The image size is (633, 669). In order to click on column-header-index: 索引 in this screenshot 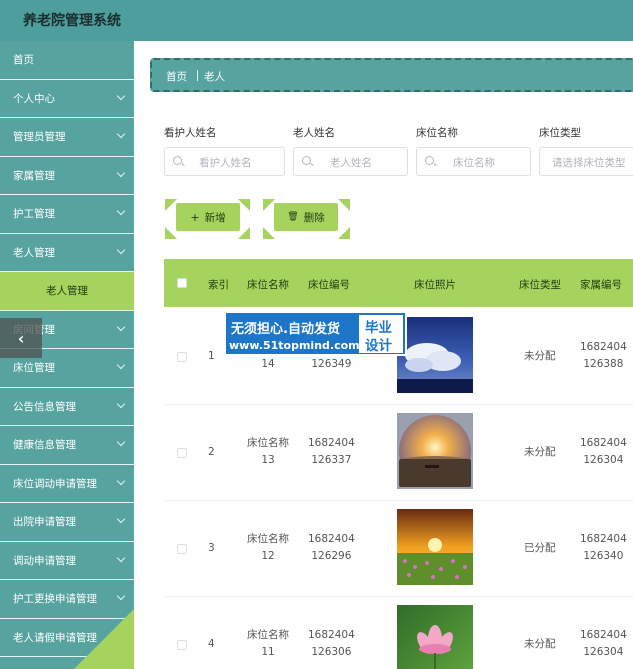, I will do `click(218, 284)`.